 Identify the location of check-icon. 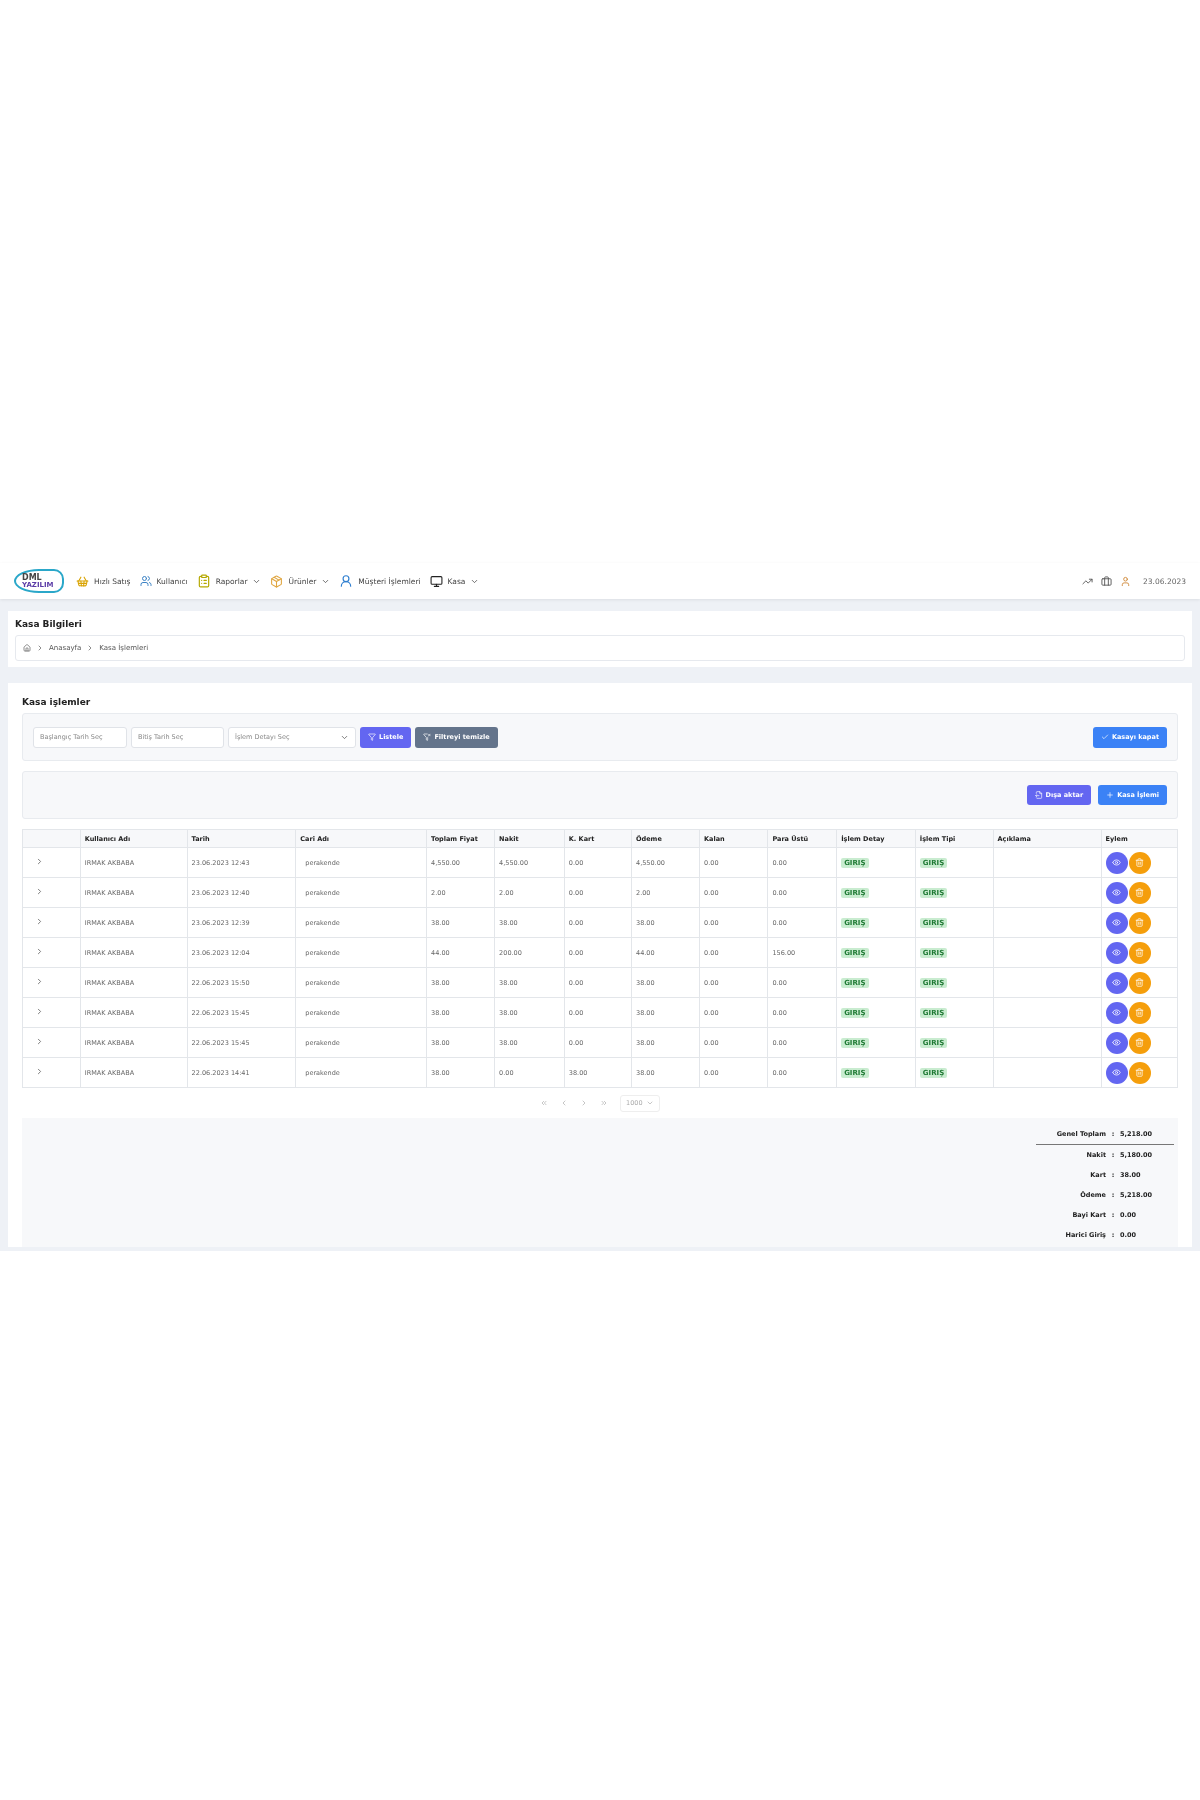
(1104, 737).